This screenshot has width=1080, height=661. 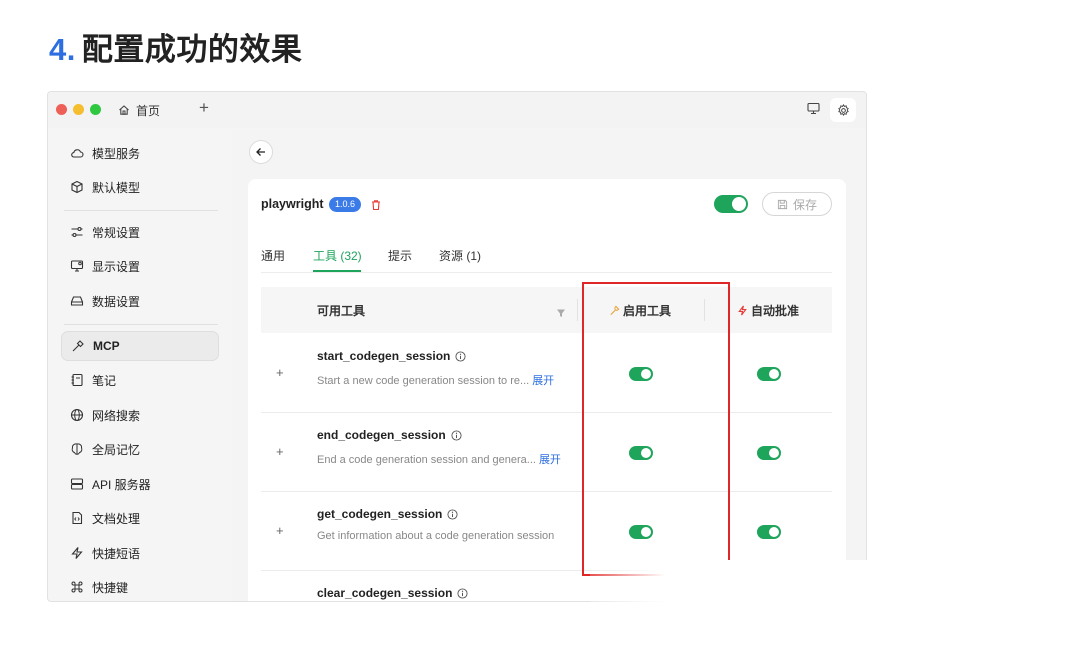 I want to click on hard-drive-icon, so click(x=77, y=301).